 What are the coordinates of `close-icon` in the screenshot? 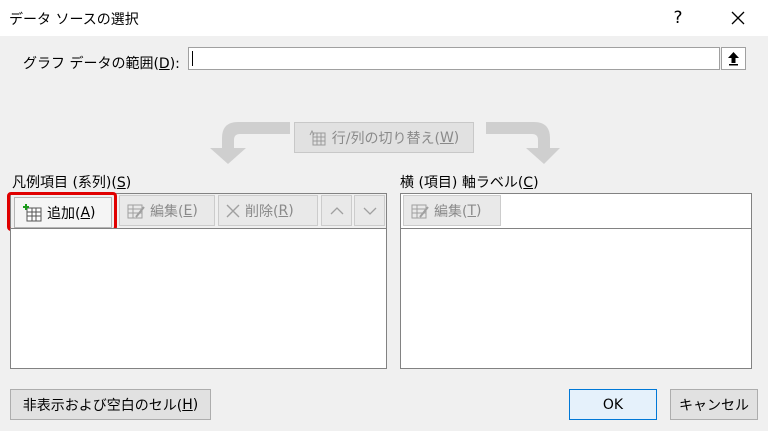 It's located at (738, 18).